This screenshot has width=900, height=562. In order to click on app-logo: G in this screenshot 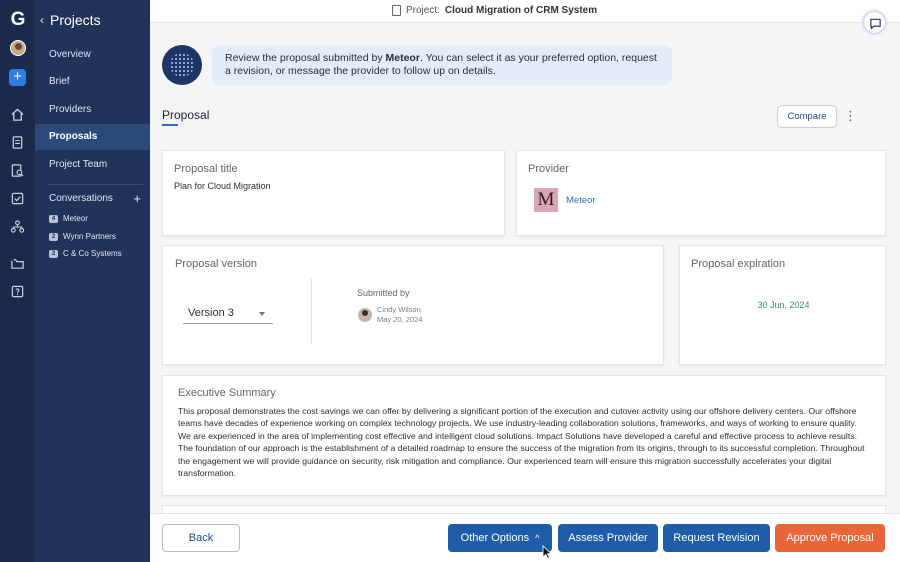, I will do `click(18, 20)`.